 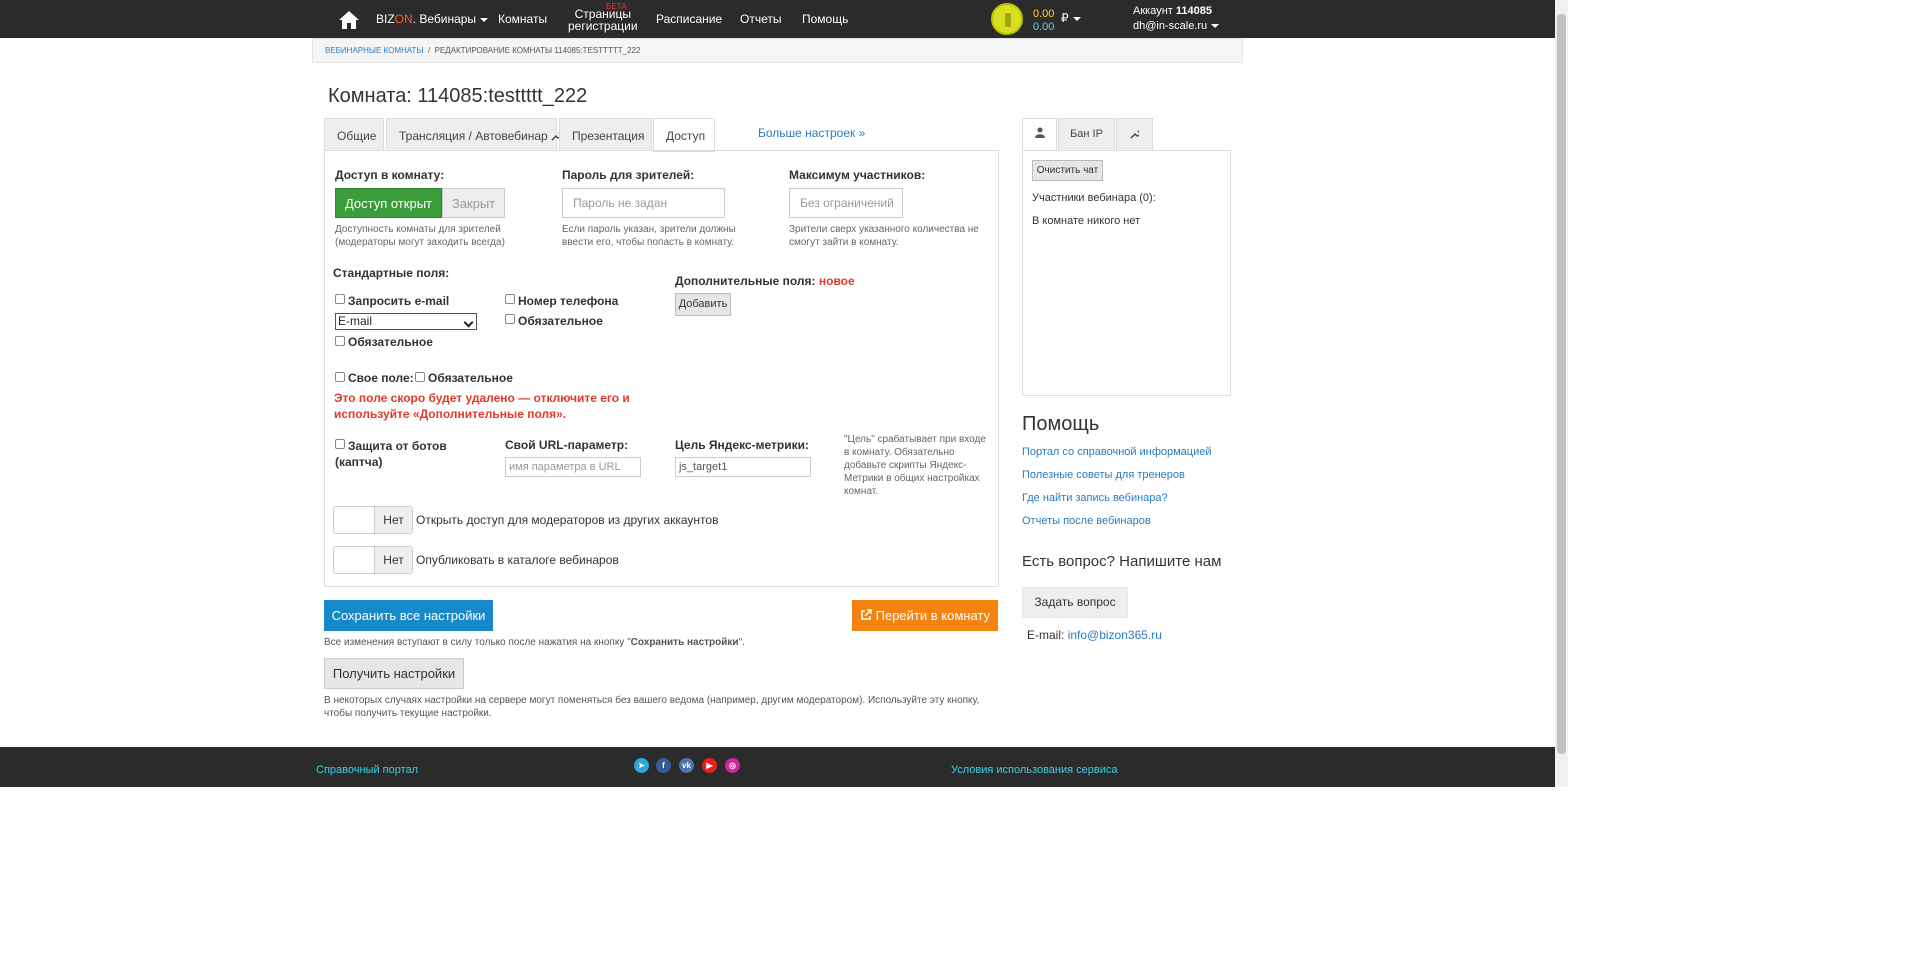 What do you see at coordinates (811, 133) in the screenshot?
I see `more-settings-link: Больше настроек »` at bounding box center [811, 133].